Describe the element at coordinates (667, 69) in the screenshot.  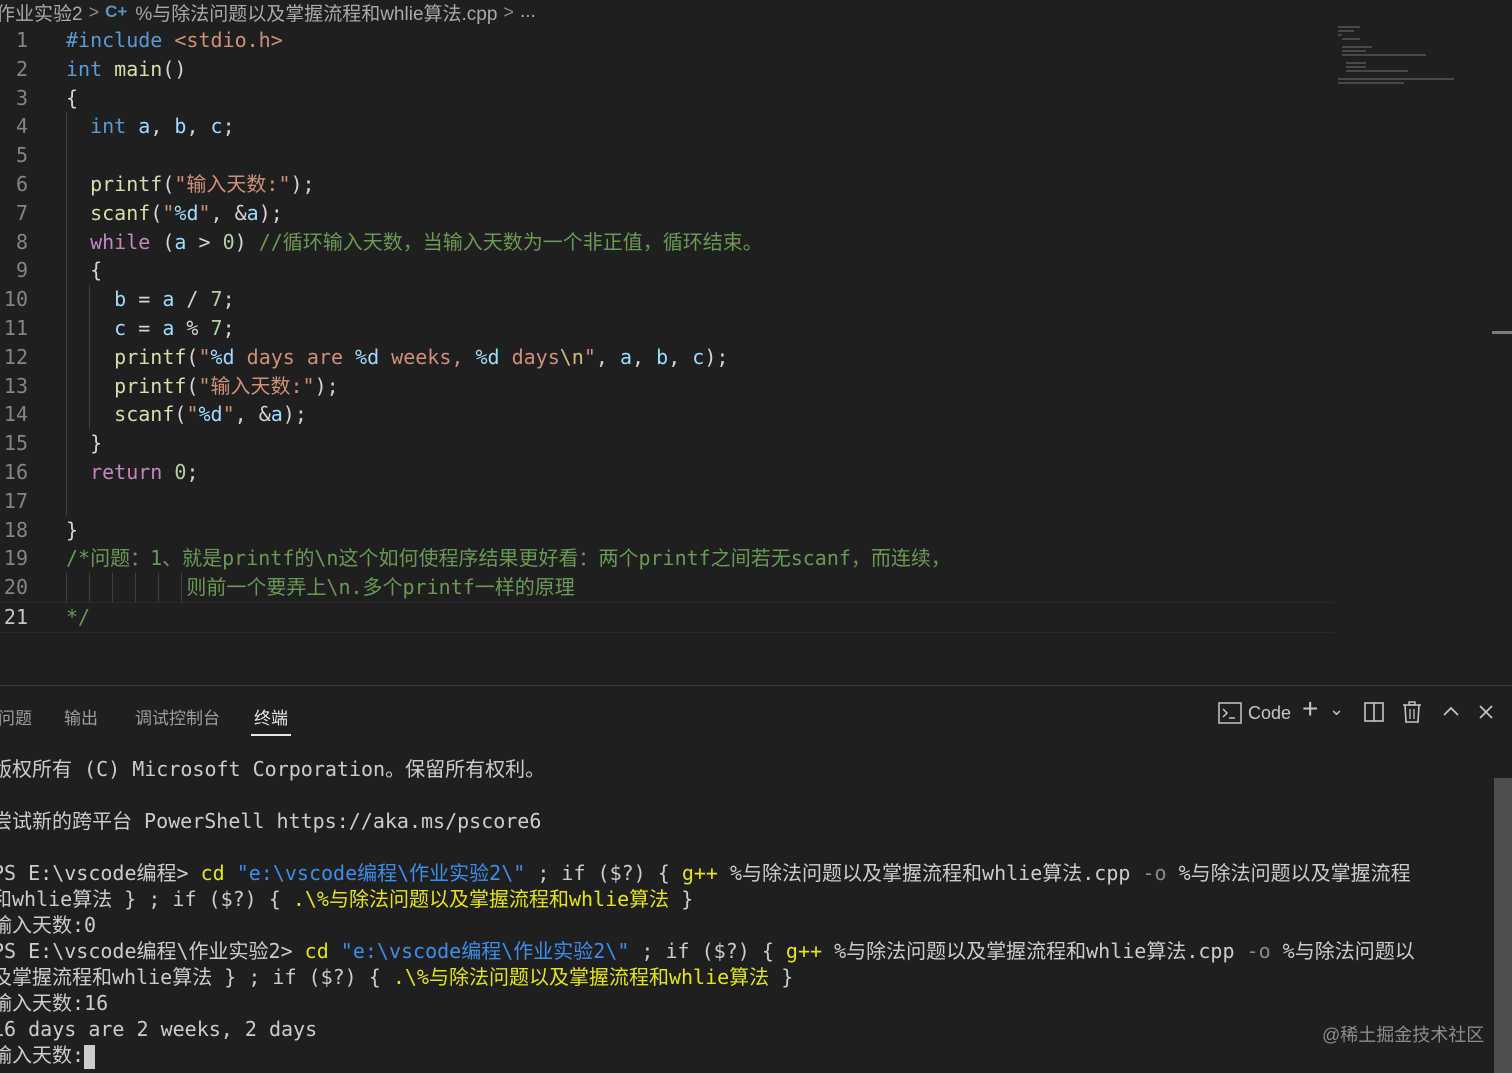
I see `code-line: 2 int main()` at that location.